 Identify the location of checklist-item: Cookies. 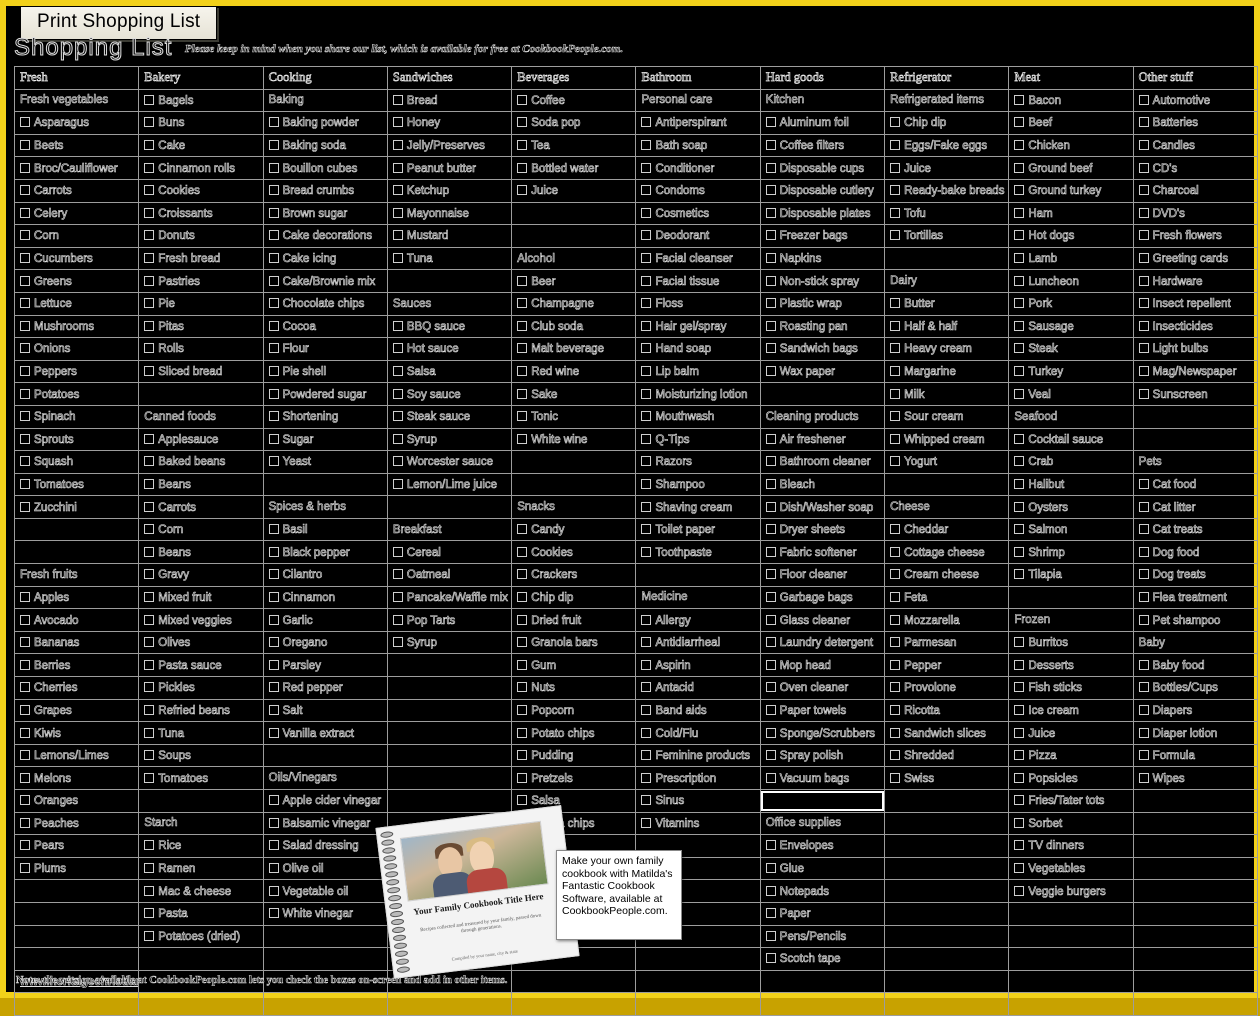
(201, 190).